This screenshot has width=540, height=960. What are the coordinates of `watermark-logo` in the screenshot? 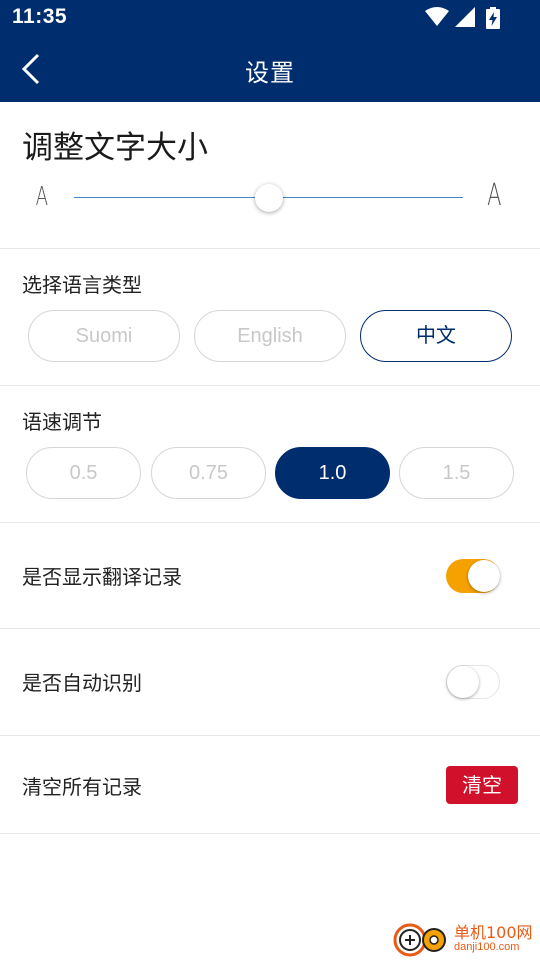 It's located at (419, 940).